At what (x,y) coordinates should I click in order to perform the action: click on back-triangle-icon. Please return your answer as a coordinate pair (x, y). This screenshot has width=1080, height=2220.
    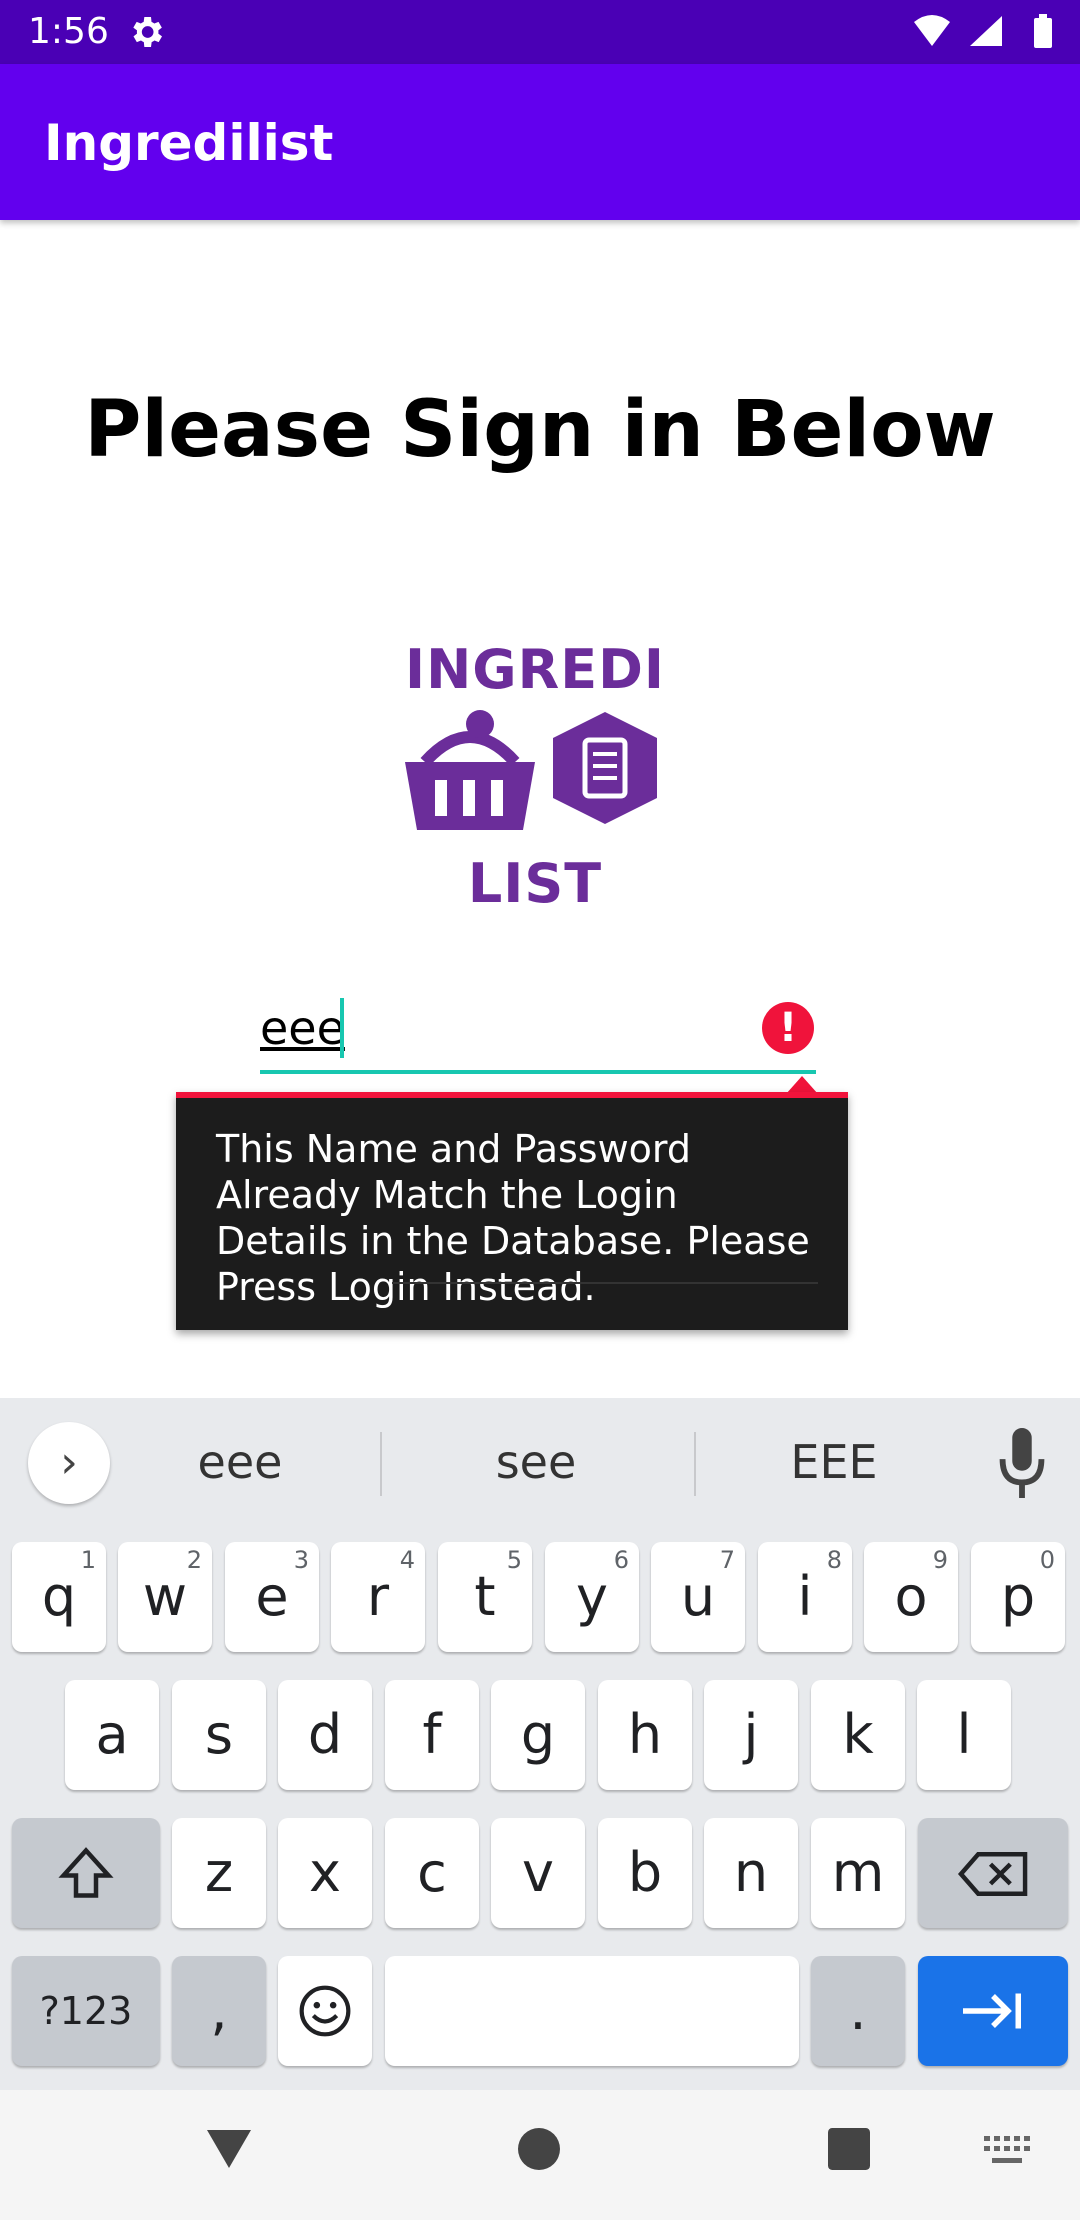
    Looking at the image, I should click on (229, 2148).